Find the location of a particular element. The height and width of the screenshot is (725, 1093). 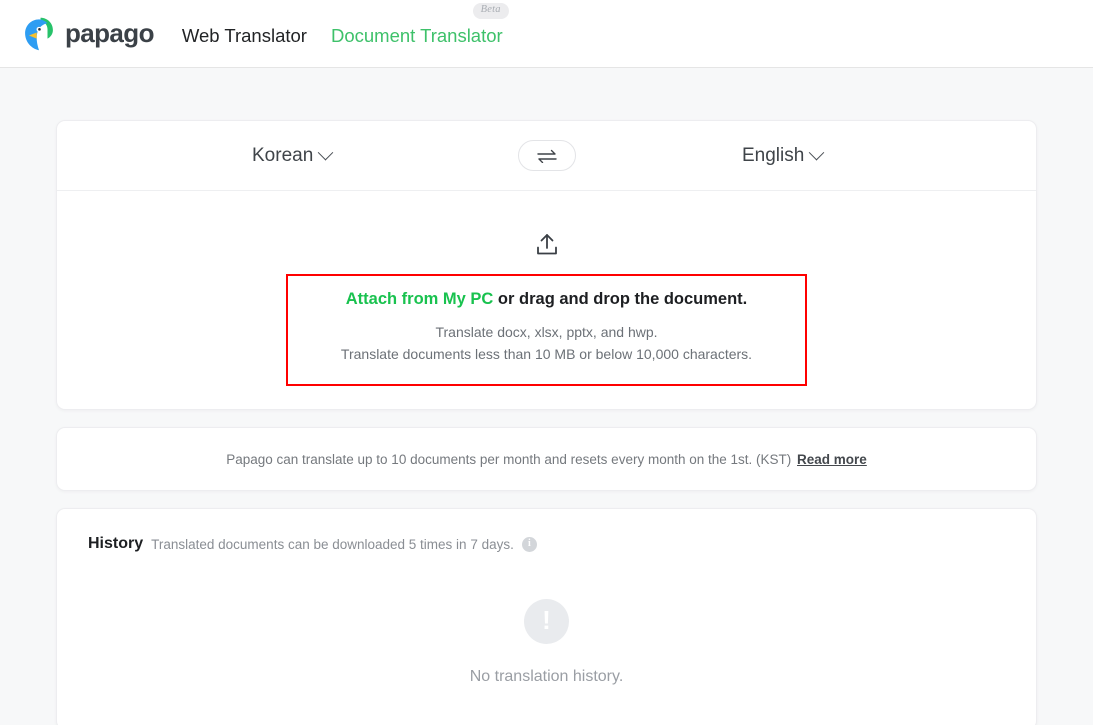

upload-icon-wrap is located at coordinates (547, 247).